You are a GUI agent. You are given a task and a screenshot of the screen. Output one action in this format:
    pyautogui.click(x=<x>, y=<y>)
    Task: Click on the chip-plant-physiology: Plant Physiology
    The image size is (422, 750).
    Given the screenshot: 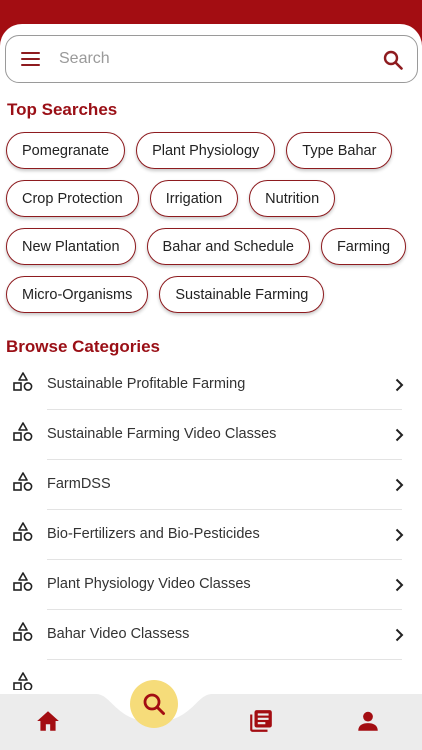 What is the action you would take?
    pyautogui.click(x=206, y=150)
    